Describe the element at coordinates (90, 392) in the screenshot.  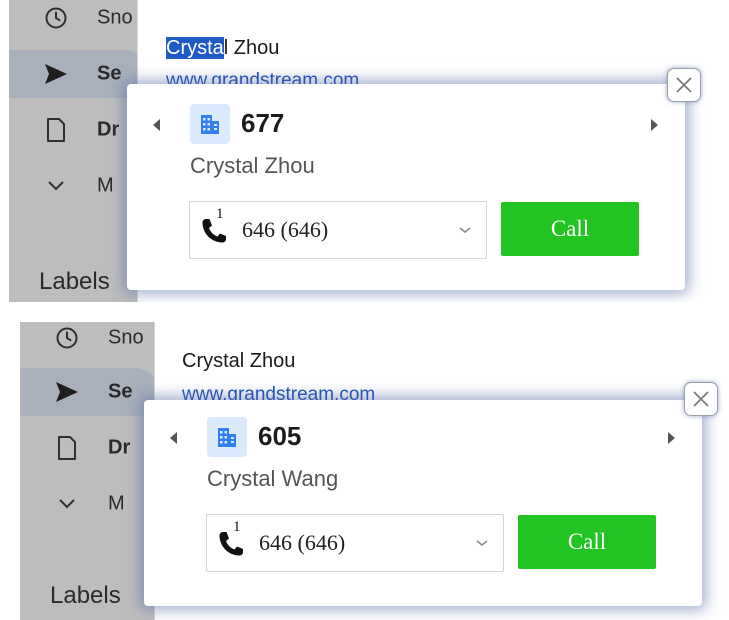
I see `sidebar-item-sent: Se` at that location.